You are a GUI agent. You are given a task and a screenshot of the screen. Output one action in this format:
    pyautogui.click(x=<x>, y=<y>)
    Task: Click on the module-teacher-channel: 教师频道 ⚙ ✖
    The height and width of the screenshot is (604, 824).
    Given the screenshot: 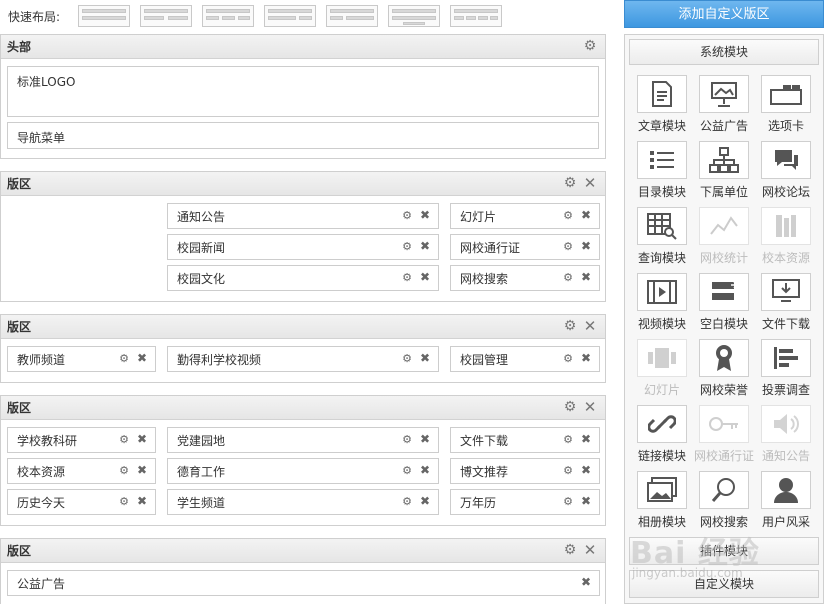 What is the action you would take?
    pyautogui.click(x=81, y=359)
    